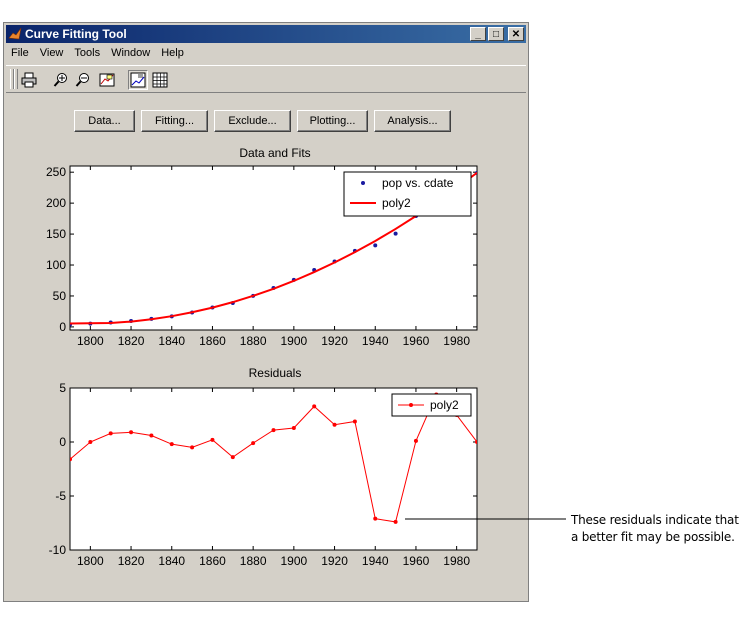 This screenshot has width=750, height=624. I want to click on grid-icon, so click(160, 80).